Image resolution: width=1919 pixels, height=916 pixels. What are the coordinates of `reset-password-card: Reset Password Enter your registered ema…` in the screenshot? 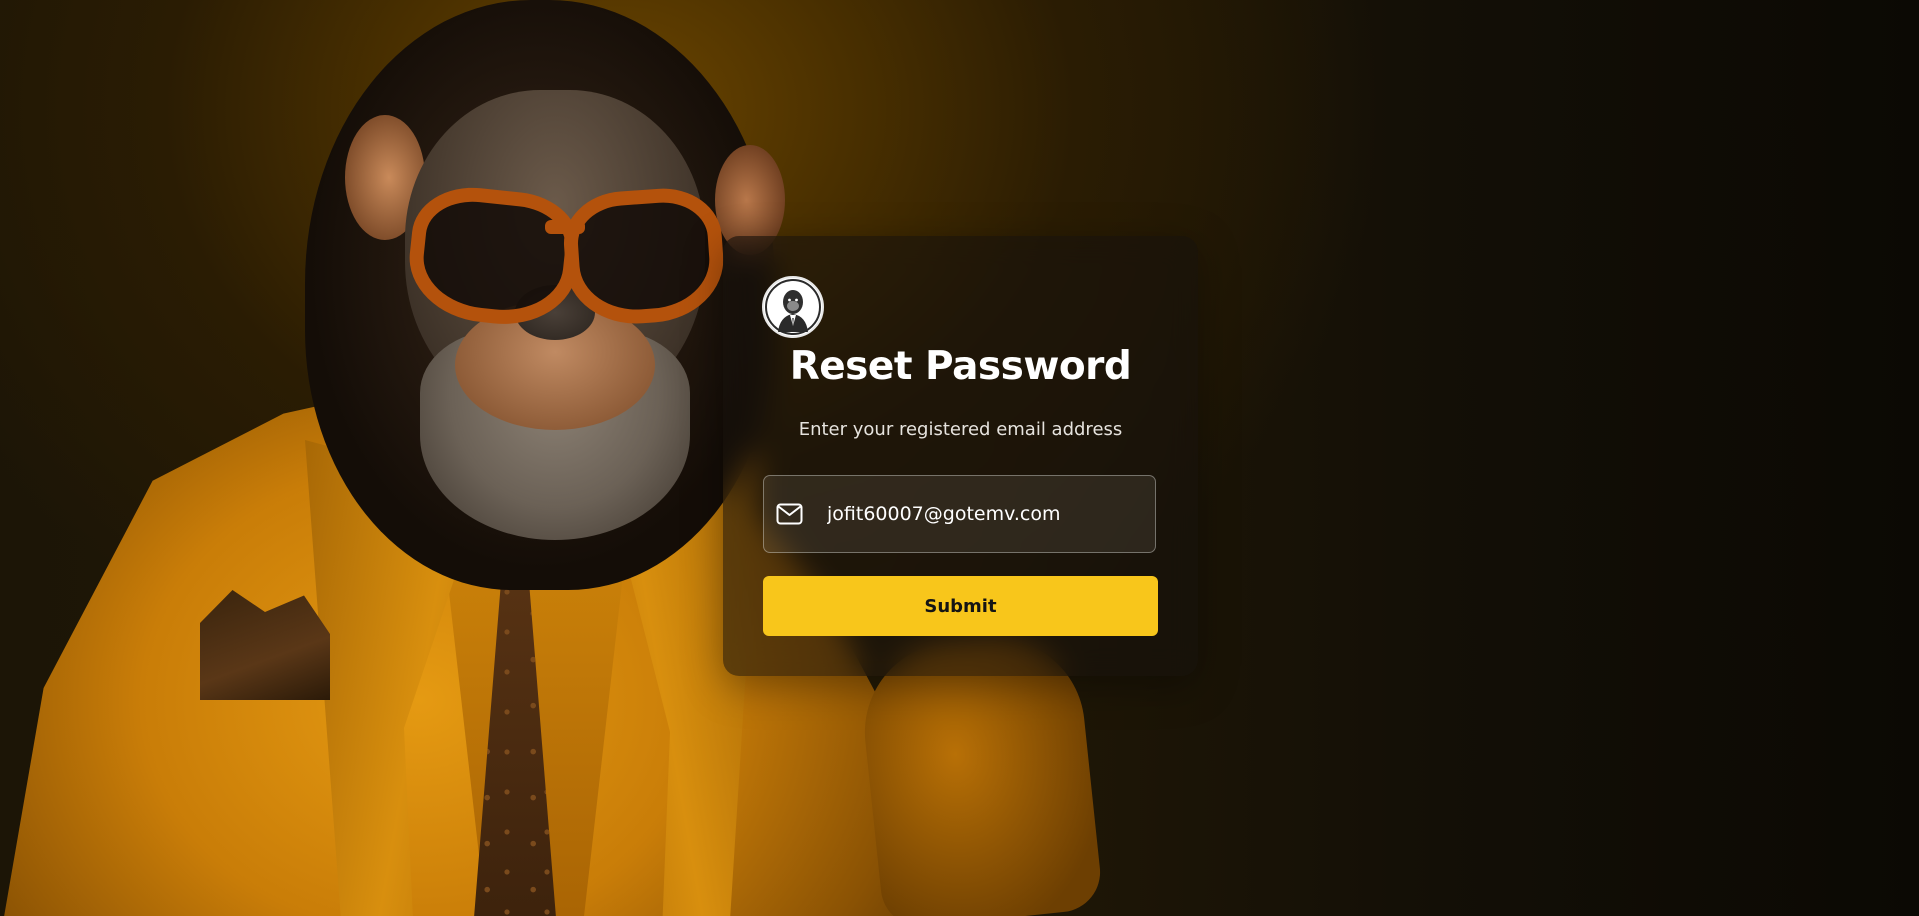 It's located at (960, 456).